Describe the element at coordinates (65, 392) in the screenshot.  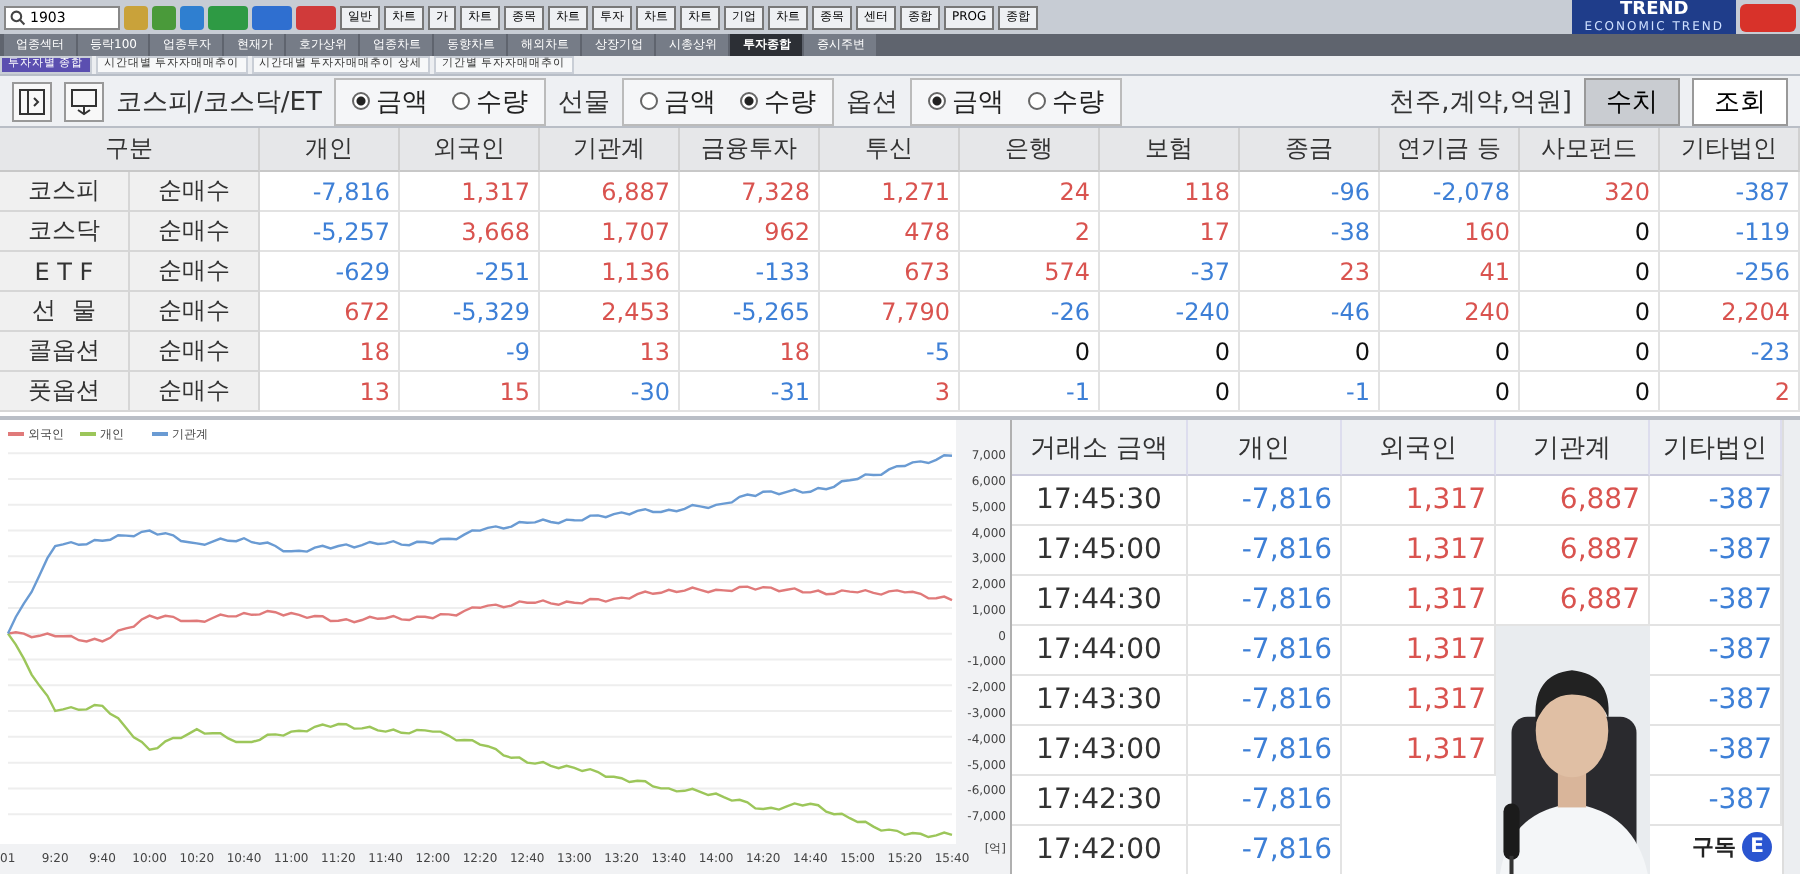
I see `row-label: 풋옵션` at that location.